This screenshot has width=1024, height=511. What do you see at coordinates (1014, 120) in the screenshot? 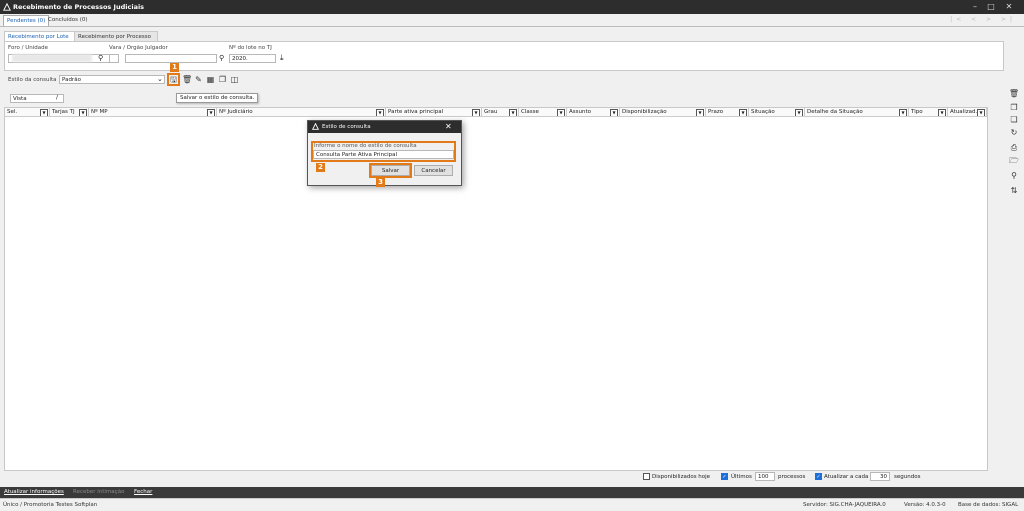
I see `paste-icon: ❏` at bounding box center [1014, 120].